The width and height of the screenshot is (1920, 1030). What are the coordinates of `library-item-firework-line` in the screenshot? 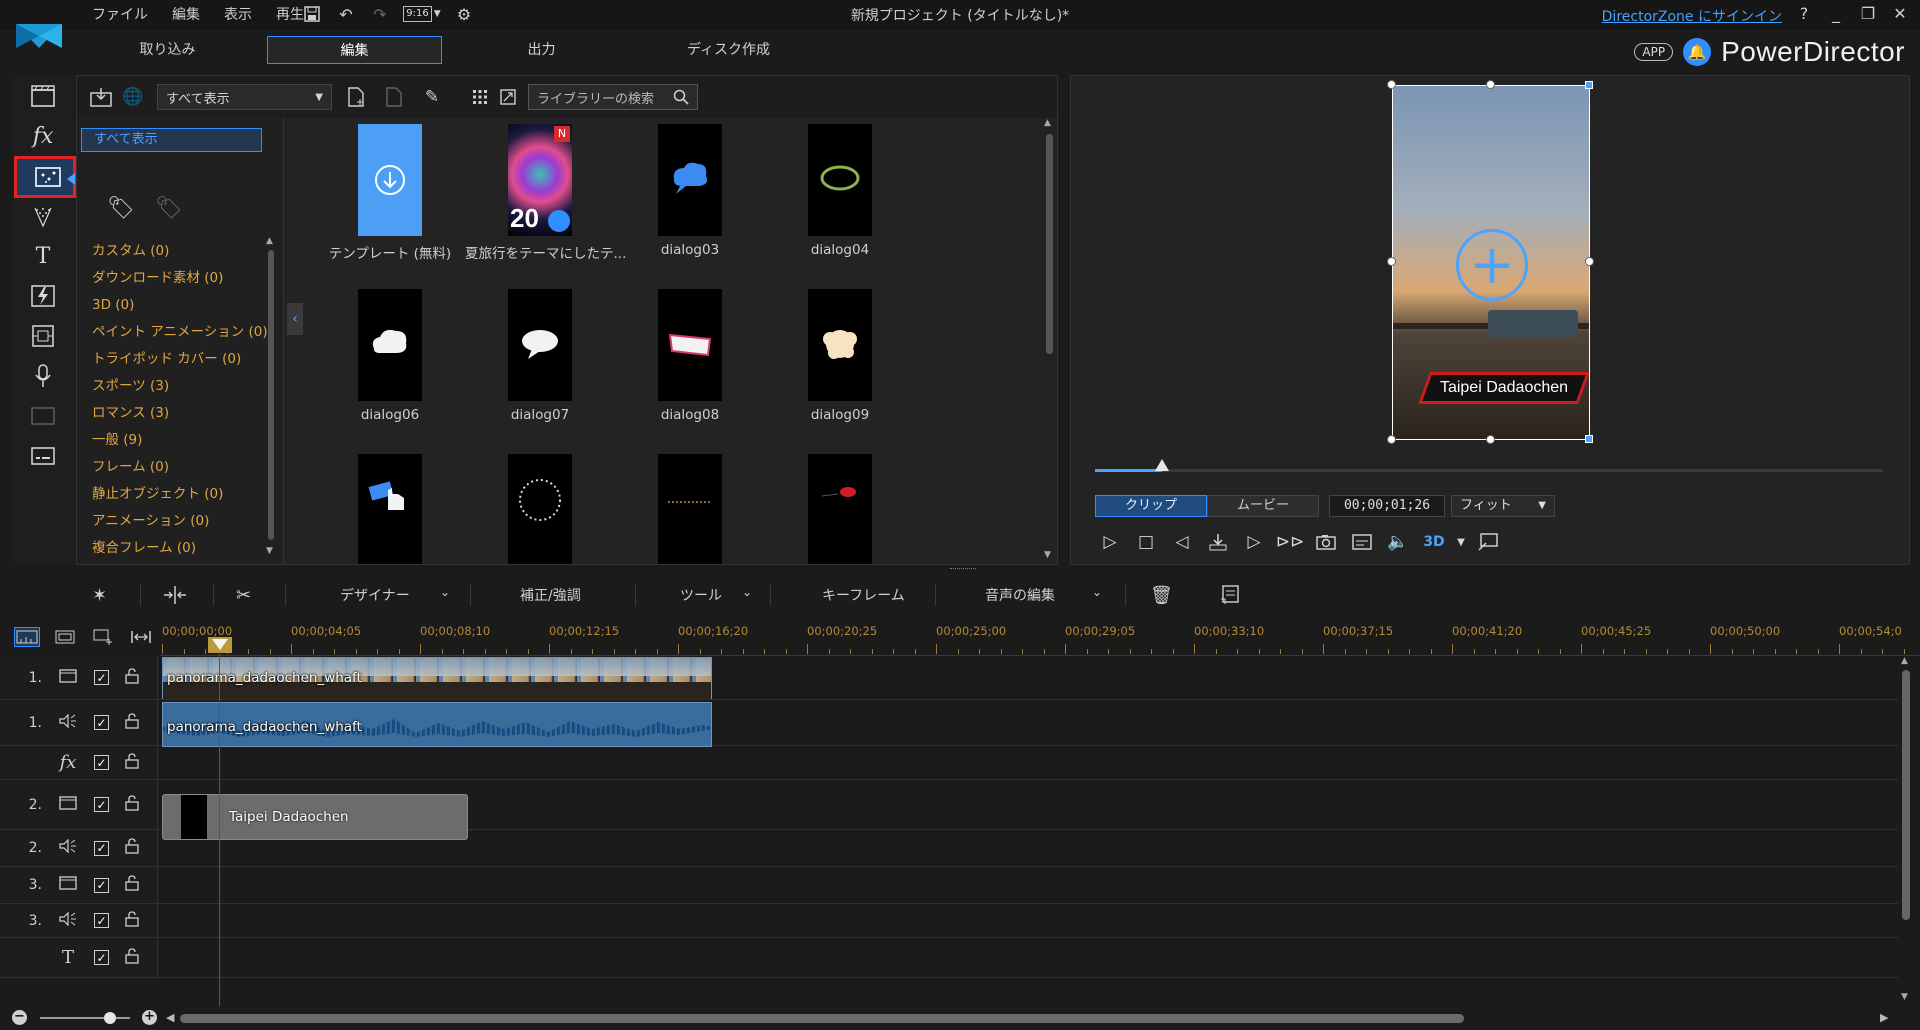 It's located at (690, 509).